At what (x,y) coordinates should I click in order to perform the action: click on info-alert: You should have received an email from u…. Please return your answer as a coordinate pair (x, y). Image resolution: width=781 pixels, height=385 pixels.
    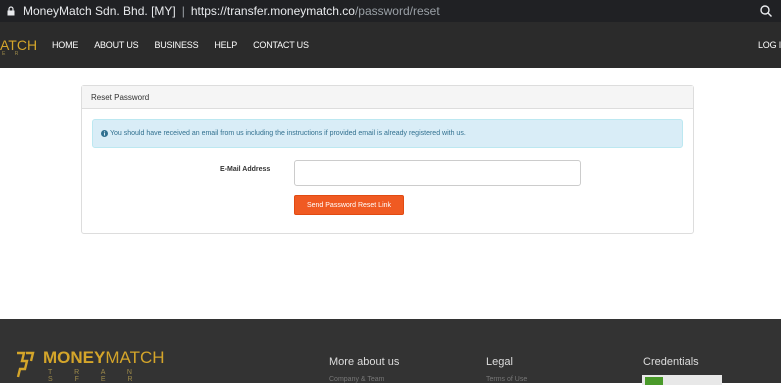
    Looking at the image, I should click on (387, 133).